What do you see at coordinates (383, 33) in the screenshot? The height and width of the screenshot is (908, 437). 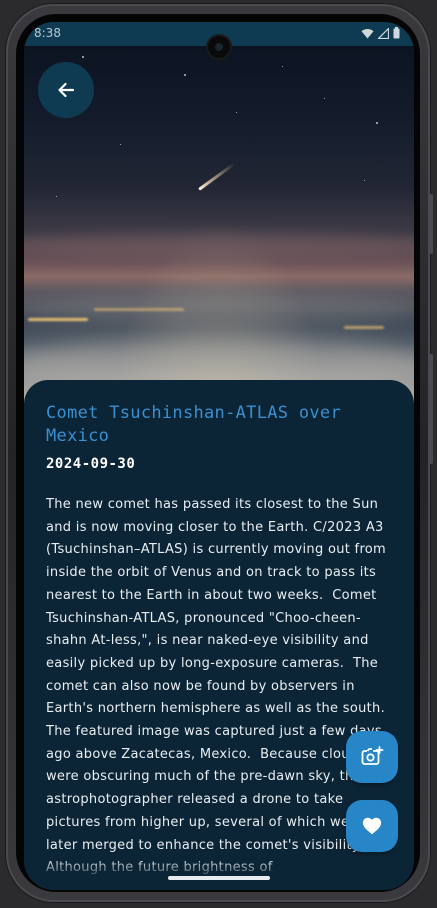 I see `signal-icon` at bounding box center [383, 33].